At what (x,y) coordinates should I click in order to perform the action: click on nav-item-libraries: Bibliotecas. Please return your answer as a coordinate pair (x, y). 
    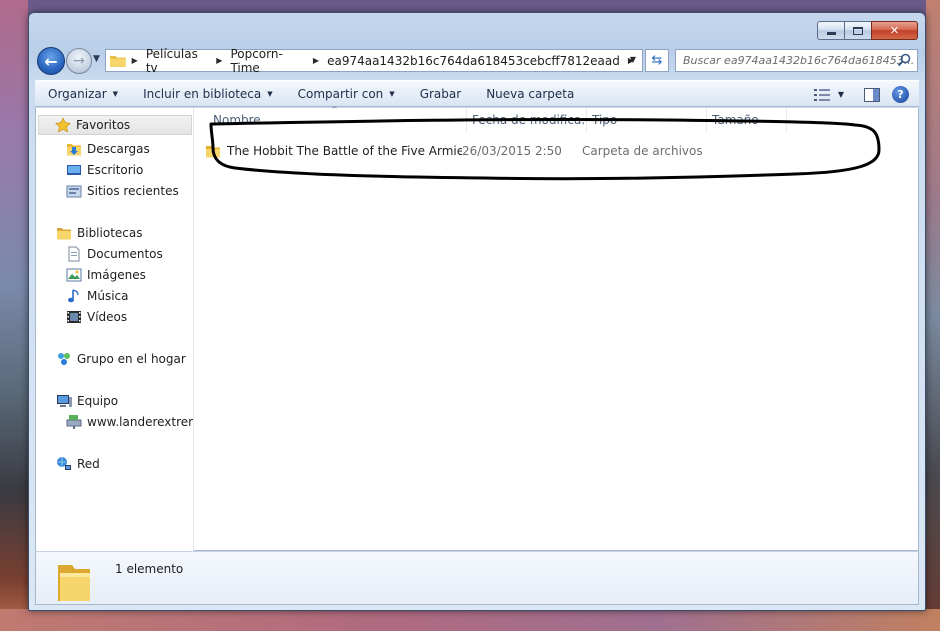
    Looking at the image, I should click on (99, 233).